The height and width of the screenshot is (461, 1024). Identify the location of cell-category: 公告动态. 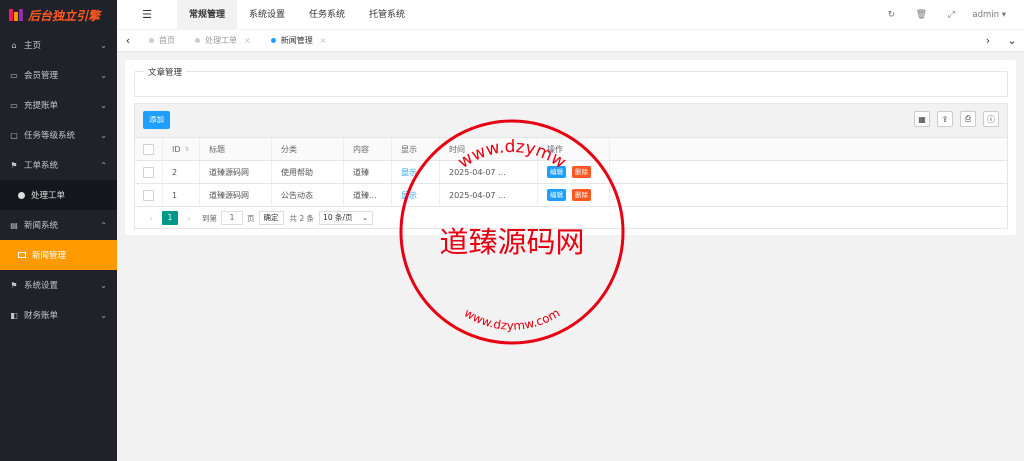
(308, 195).